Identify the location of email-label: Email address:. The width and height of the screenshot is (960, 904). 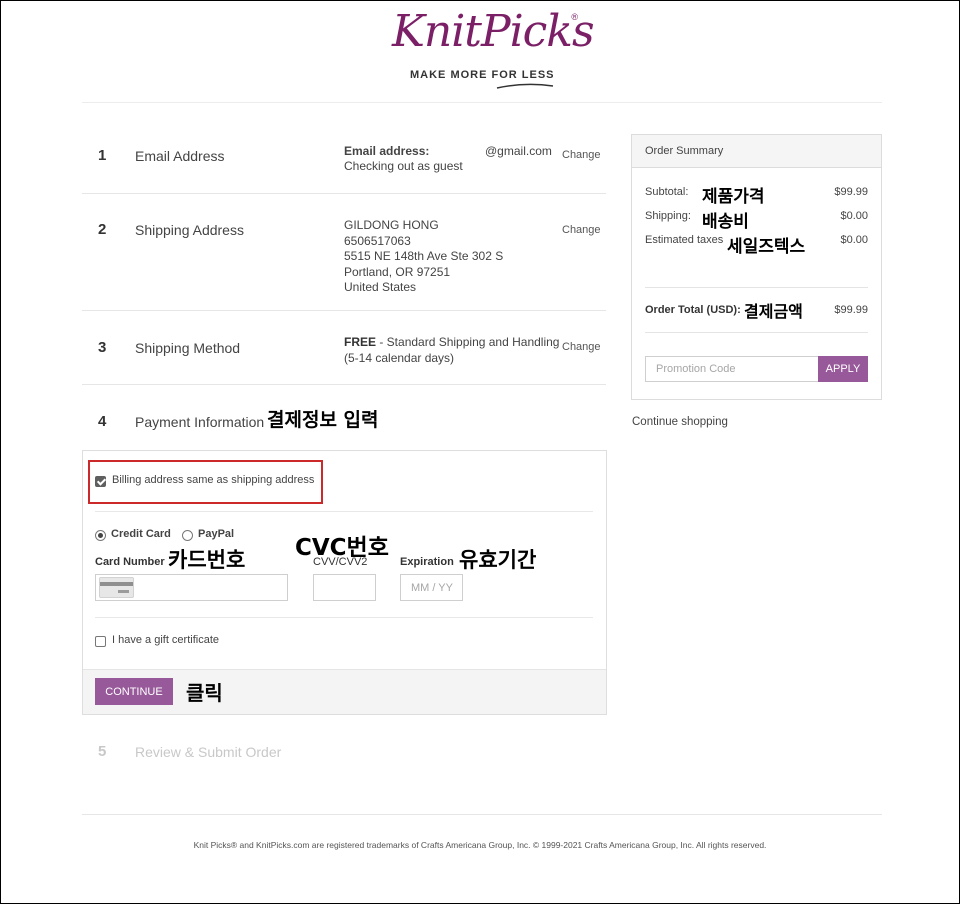
(387, 151).